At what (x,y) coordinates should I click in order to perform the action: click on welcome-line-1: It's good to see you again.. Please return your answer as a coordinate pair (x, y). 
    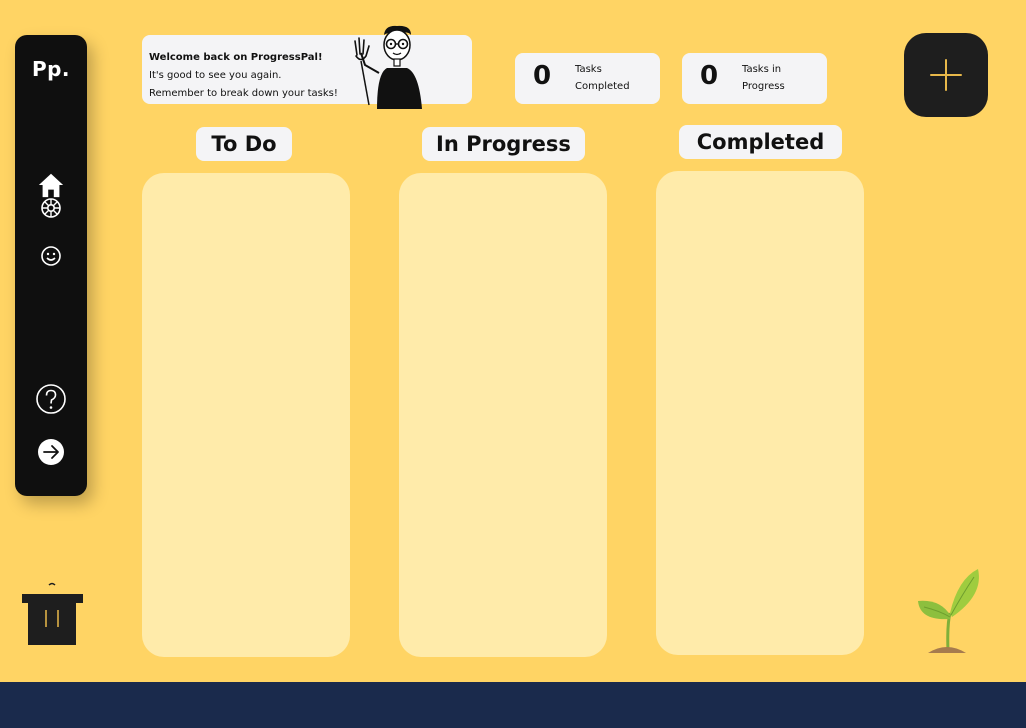
    Looking at the image, I should click on (215, 75).